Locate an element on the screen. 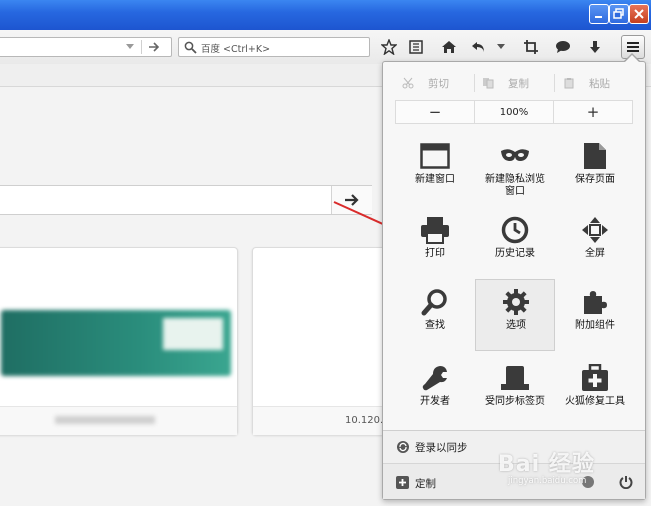 Image resolution: width=651 pixels, height=506 pixels. downloads-button is located at coordinates (595, 47).